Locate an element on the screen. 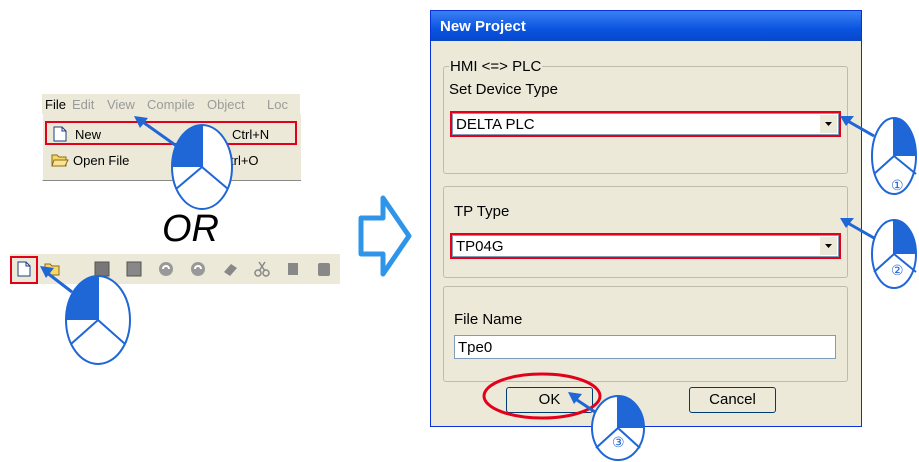 The image size is (919, 462). or-text: OR is located at coordinates (190, 229).